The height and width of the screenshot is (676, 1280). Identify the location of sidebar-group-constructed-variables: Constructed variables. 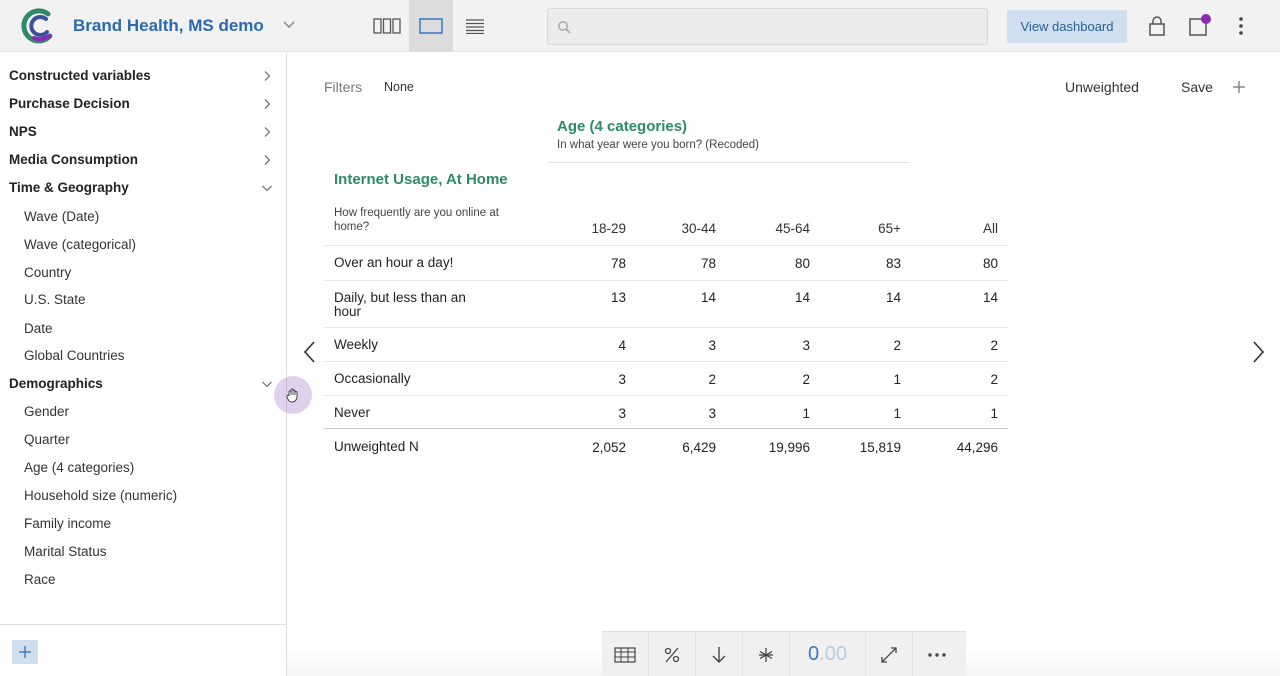
(143, 75).